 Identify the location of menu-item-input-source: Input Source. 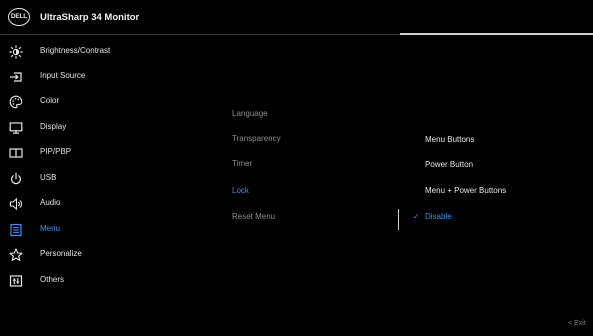
(100, 78).